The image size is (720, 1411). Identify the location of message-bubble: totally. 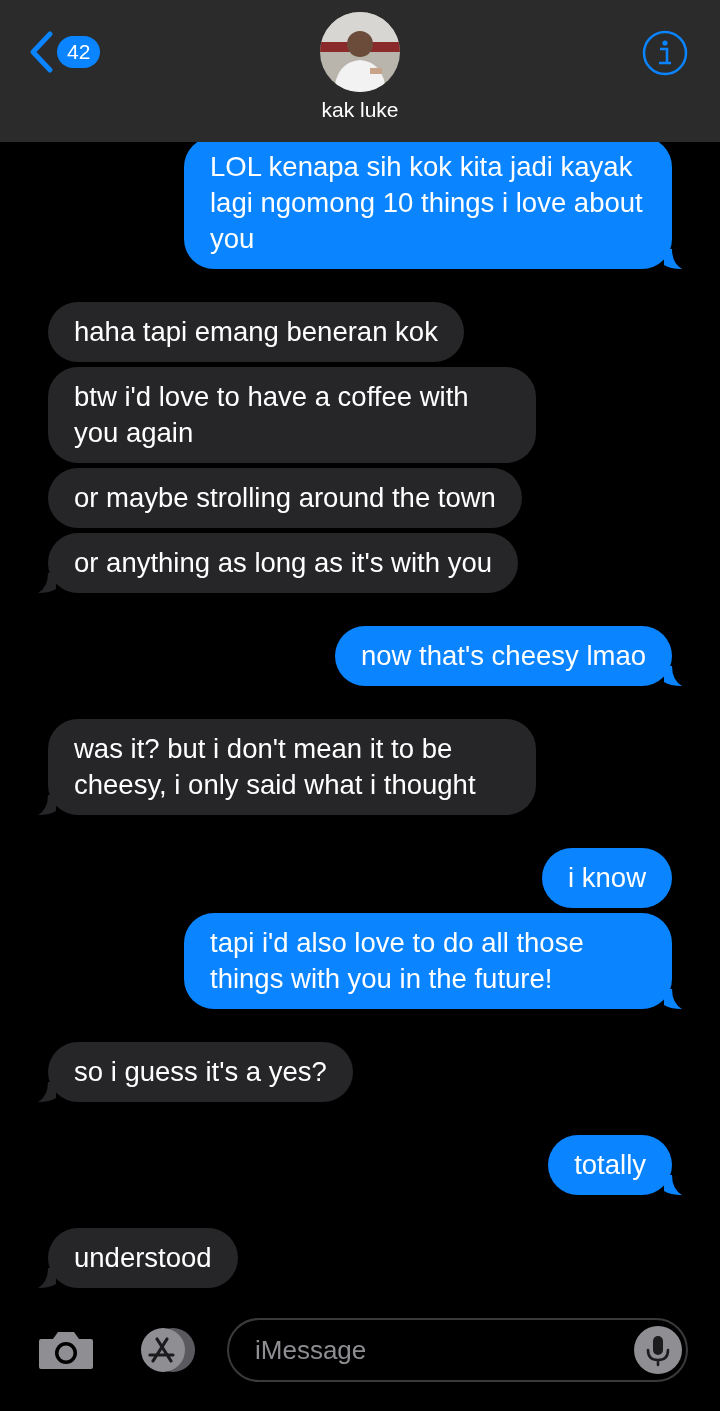
(610, 1165).